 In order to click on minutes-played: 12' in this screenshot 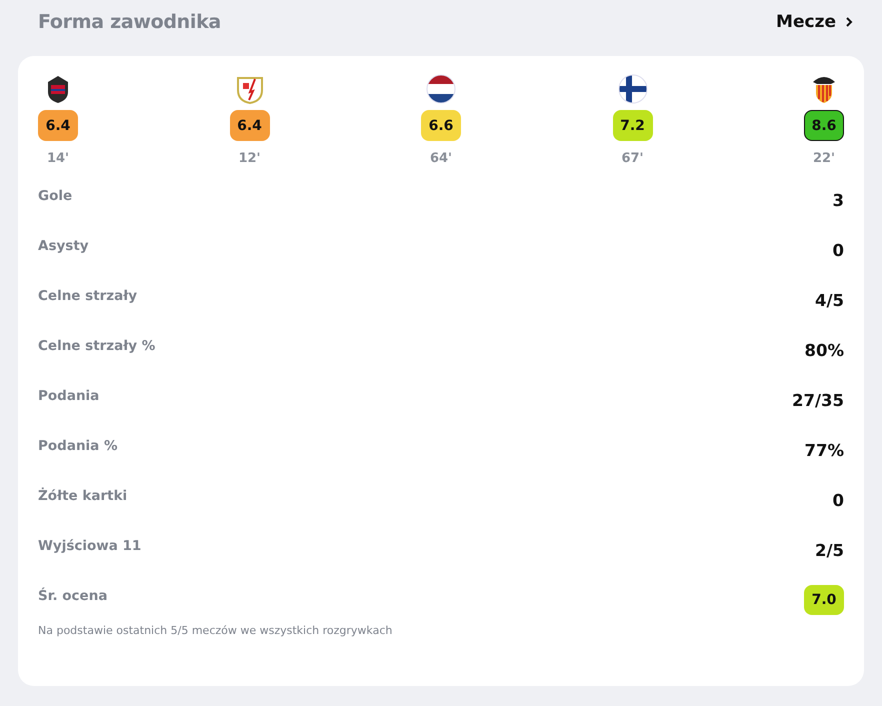, I will do `click(249, 158)`.